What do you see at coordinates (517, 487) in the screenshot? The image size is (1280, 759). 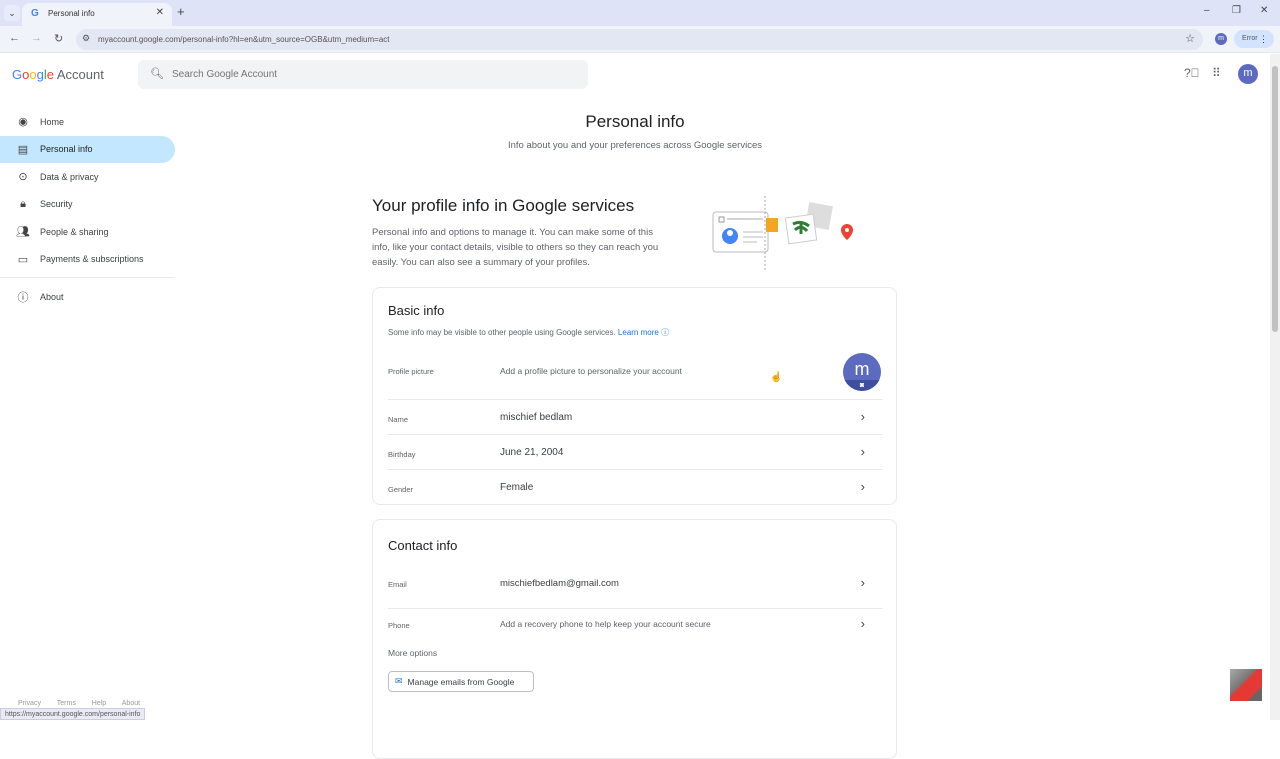 I see `gender-value: Female` at bounding box center [517, 487].